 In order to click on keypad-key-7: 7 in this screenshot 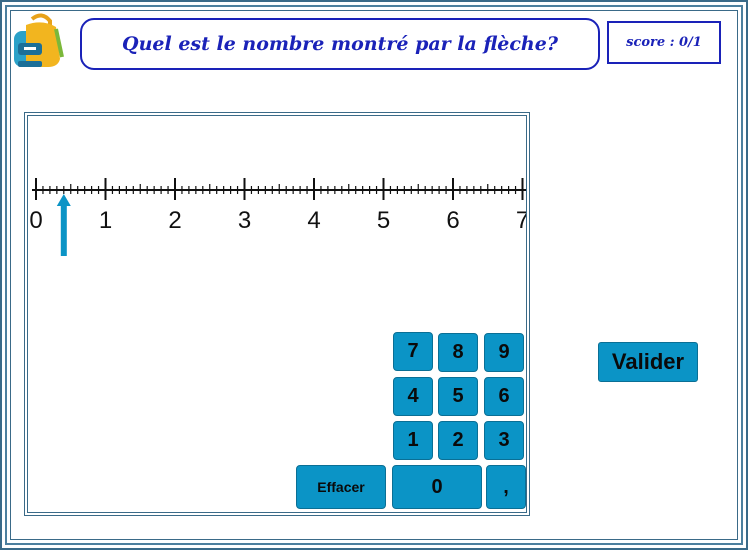, I will do `click(413, 351)`.